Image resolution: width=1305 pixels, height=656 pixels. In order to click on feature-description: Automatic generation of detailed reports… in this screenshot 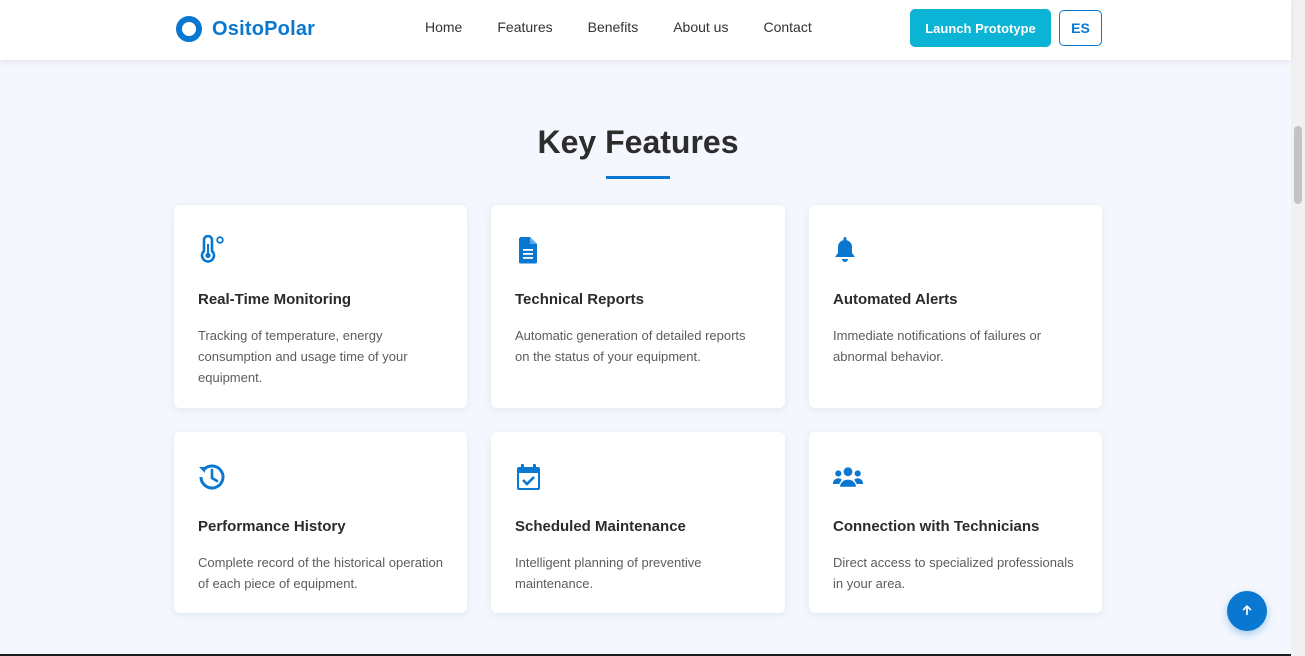, I will do `click(630, 346)`.